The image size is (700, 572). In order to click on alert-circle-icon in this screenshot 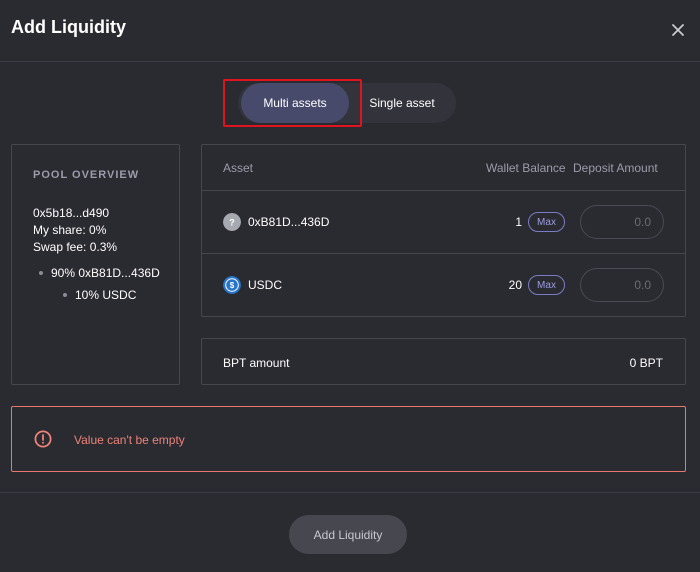, I will do `click(43, 439)`.